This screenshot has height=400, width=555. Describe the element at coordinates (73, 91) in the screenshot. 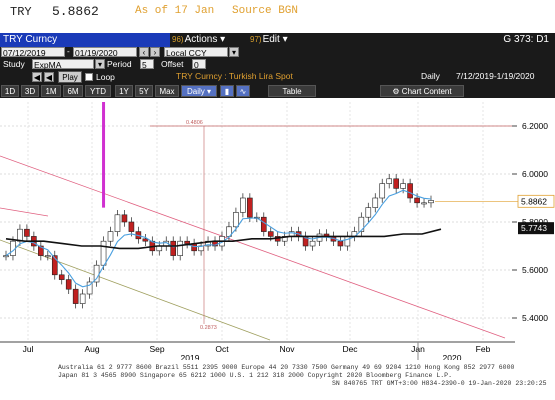

I see `timeframe-6m: 6M` at that location.